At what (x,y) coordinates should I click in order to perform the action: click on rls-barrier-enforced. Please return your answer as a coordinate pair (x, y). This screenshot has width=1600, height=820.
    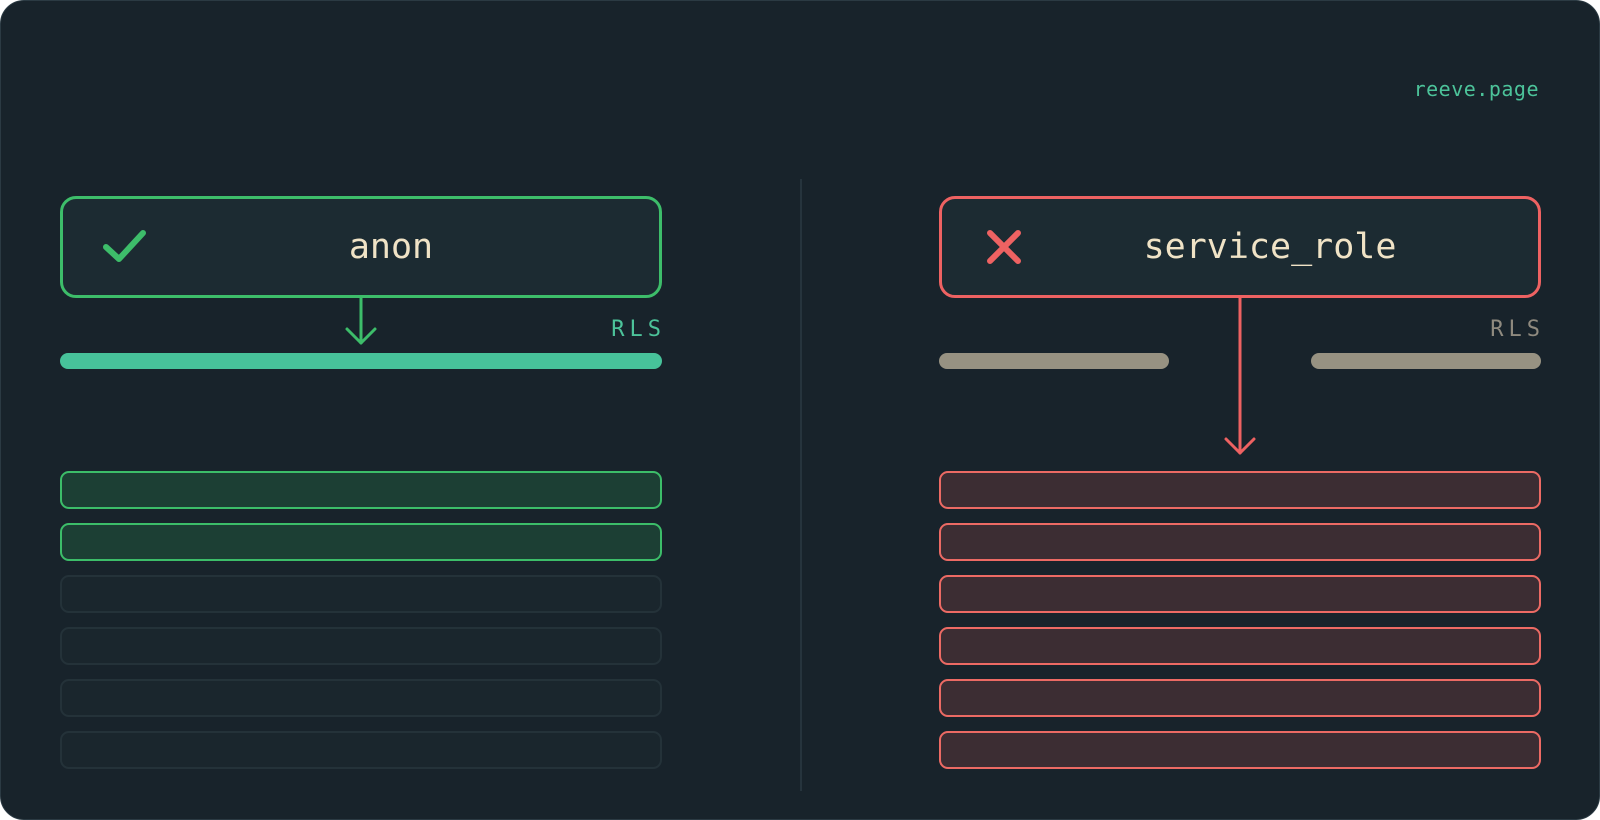
    Looking at the image, I should click on (361, 361).